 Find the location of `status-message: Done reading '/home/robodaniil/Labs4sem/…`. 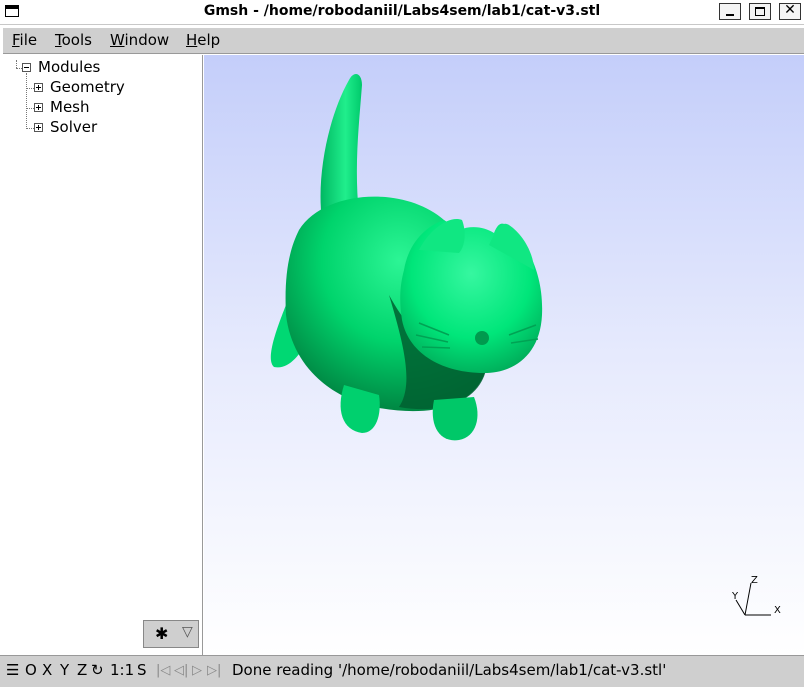

status-message: Done reading '/home/robodaniil/Labs4sem/… is located at coordinates (449, 670).